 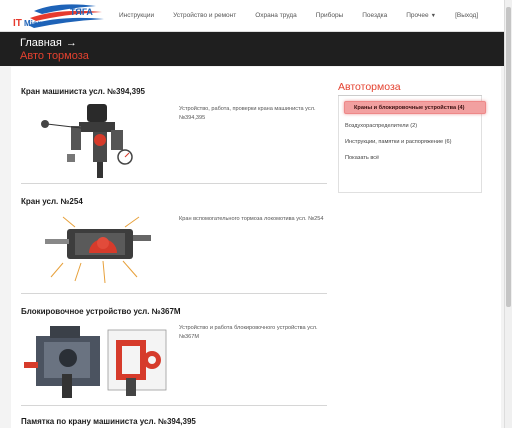 I want to click on nav-more-label: Прочее, so click(x=417, y=15).